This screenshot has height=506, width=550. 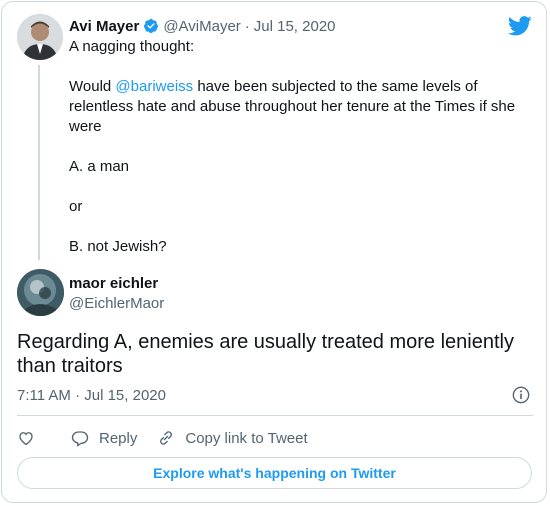 What do you see at coordinates (113, 283) in the screenshot?
I see `reply-author-name: maor eichler` at bounding box center [113, 283].